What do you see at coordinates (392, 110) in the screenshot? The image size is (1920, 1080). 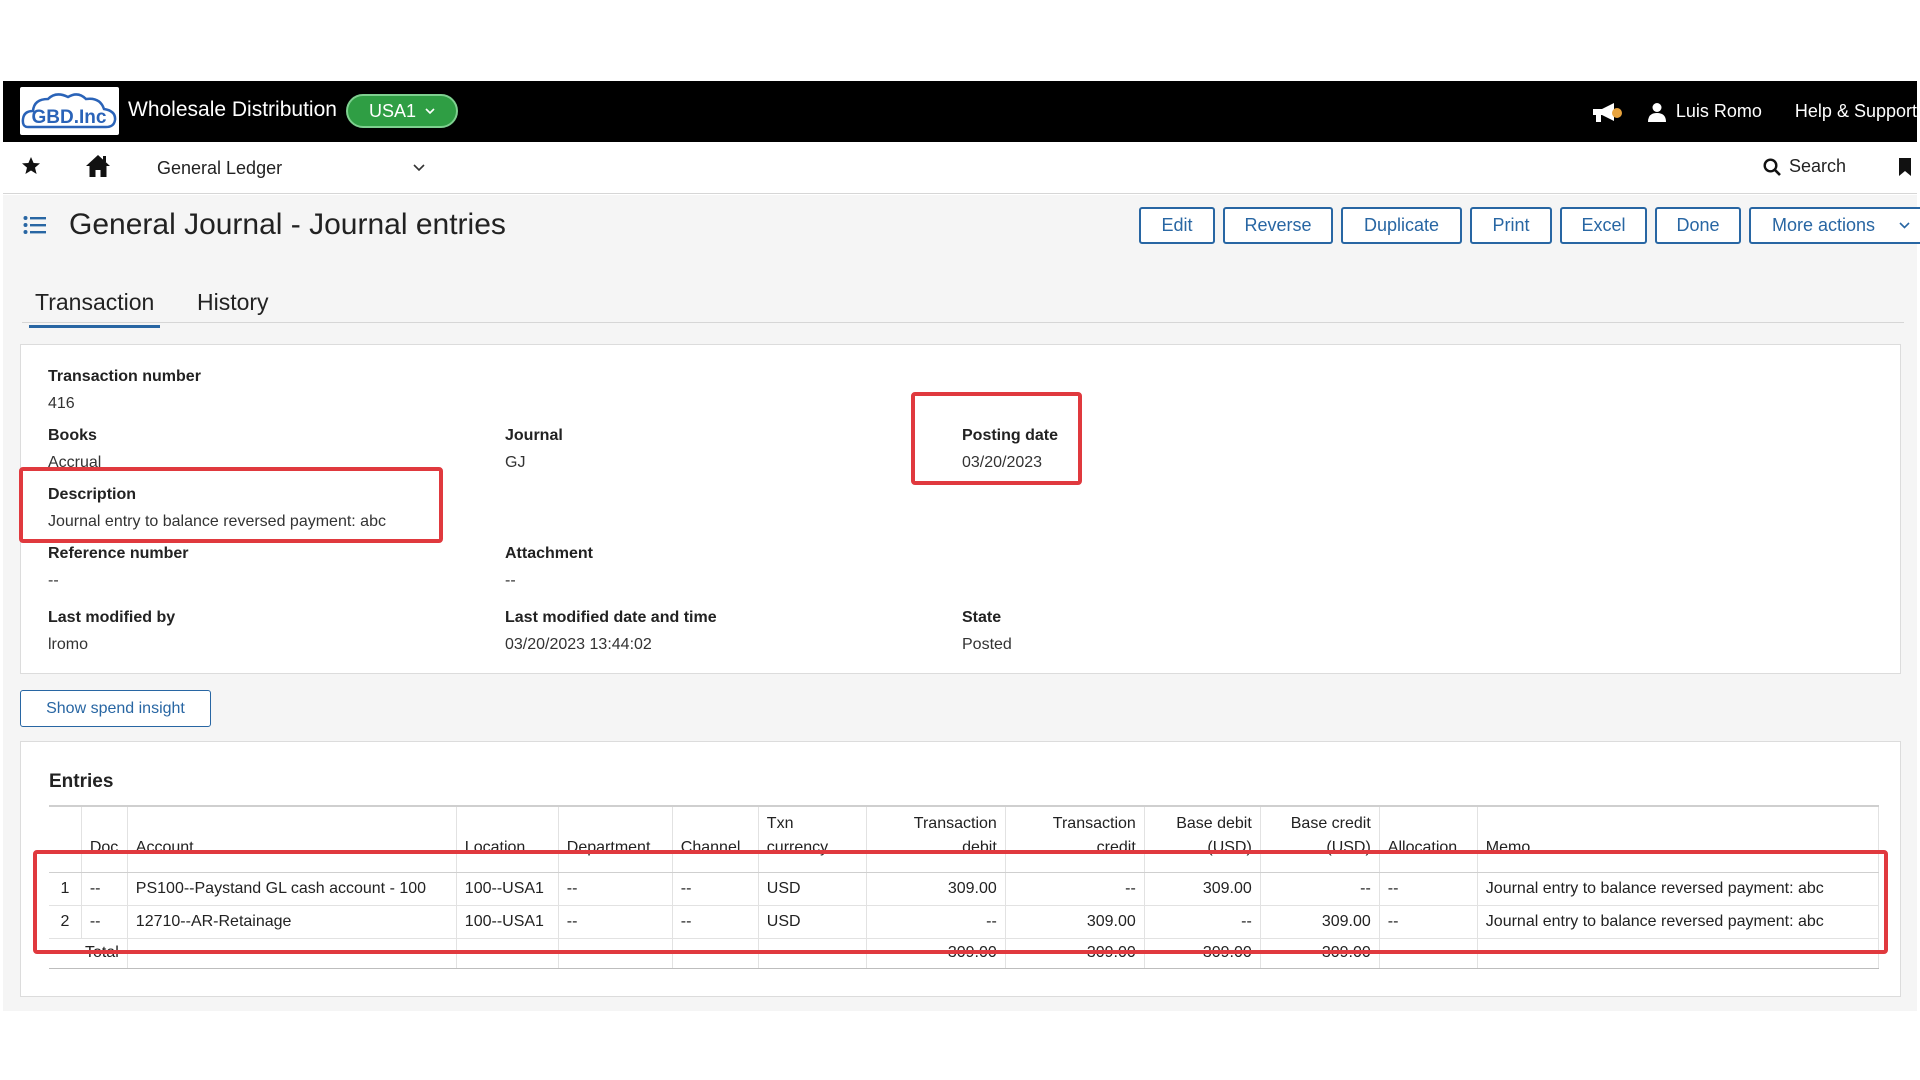 I see `entity-label: USA1` at bounding box center [392, 110].